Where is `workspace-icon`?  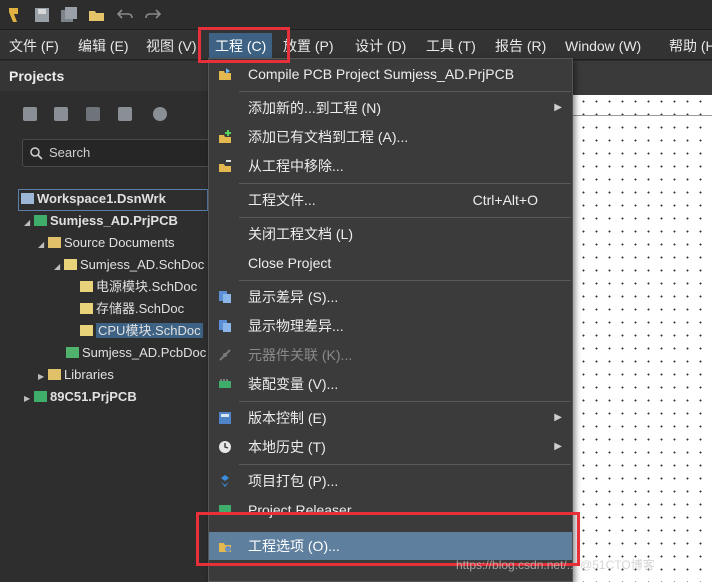 workspace-icon is located at coordinates (27, 198).